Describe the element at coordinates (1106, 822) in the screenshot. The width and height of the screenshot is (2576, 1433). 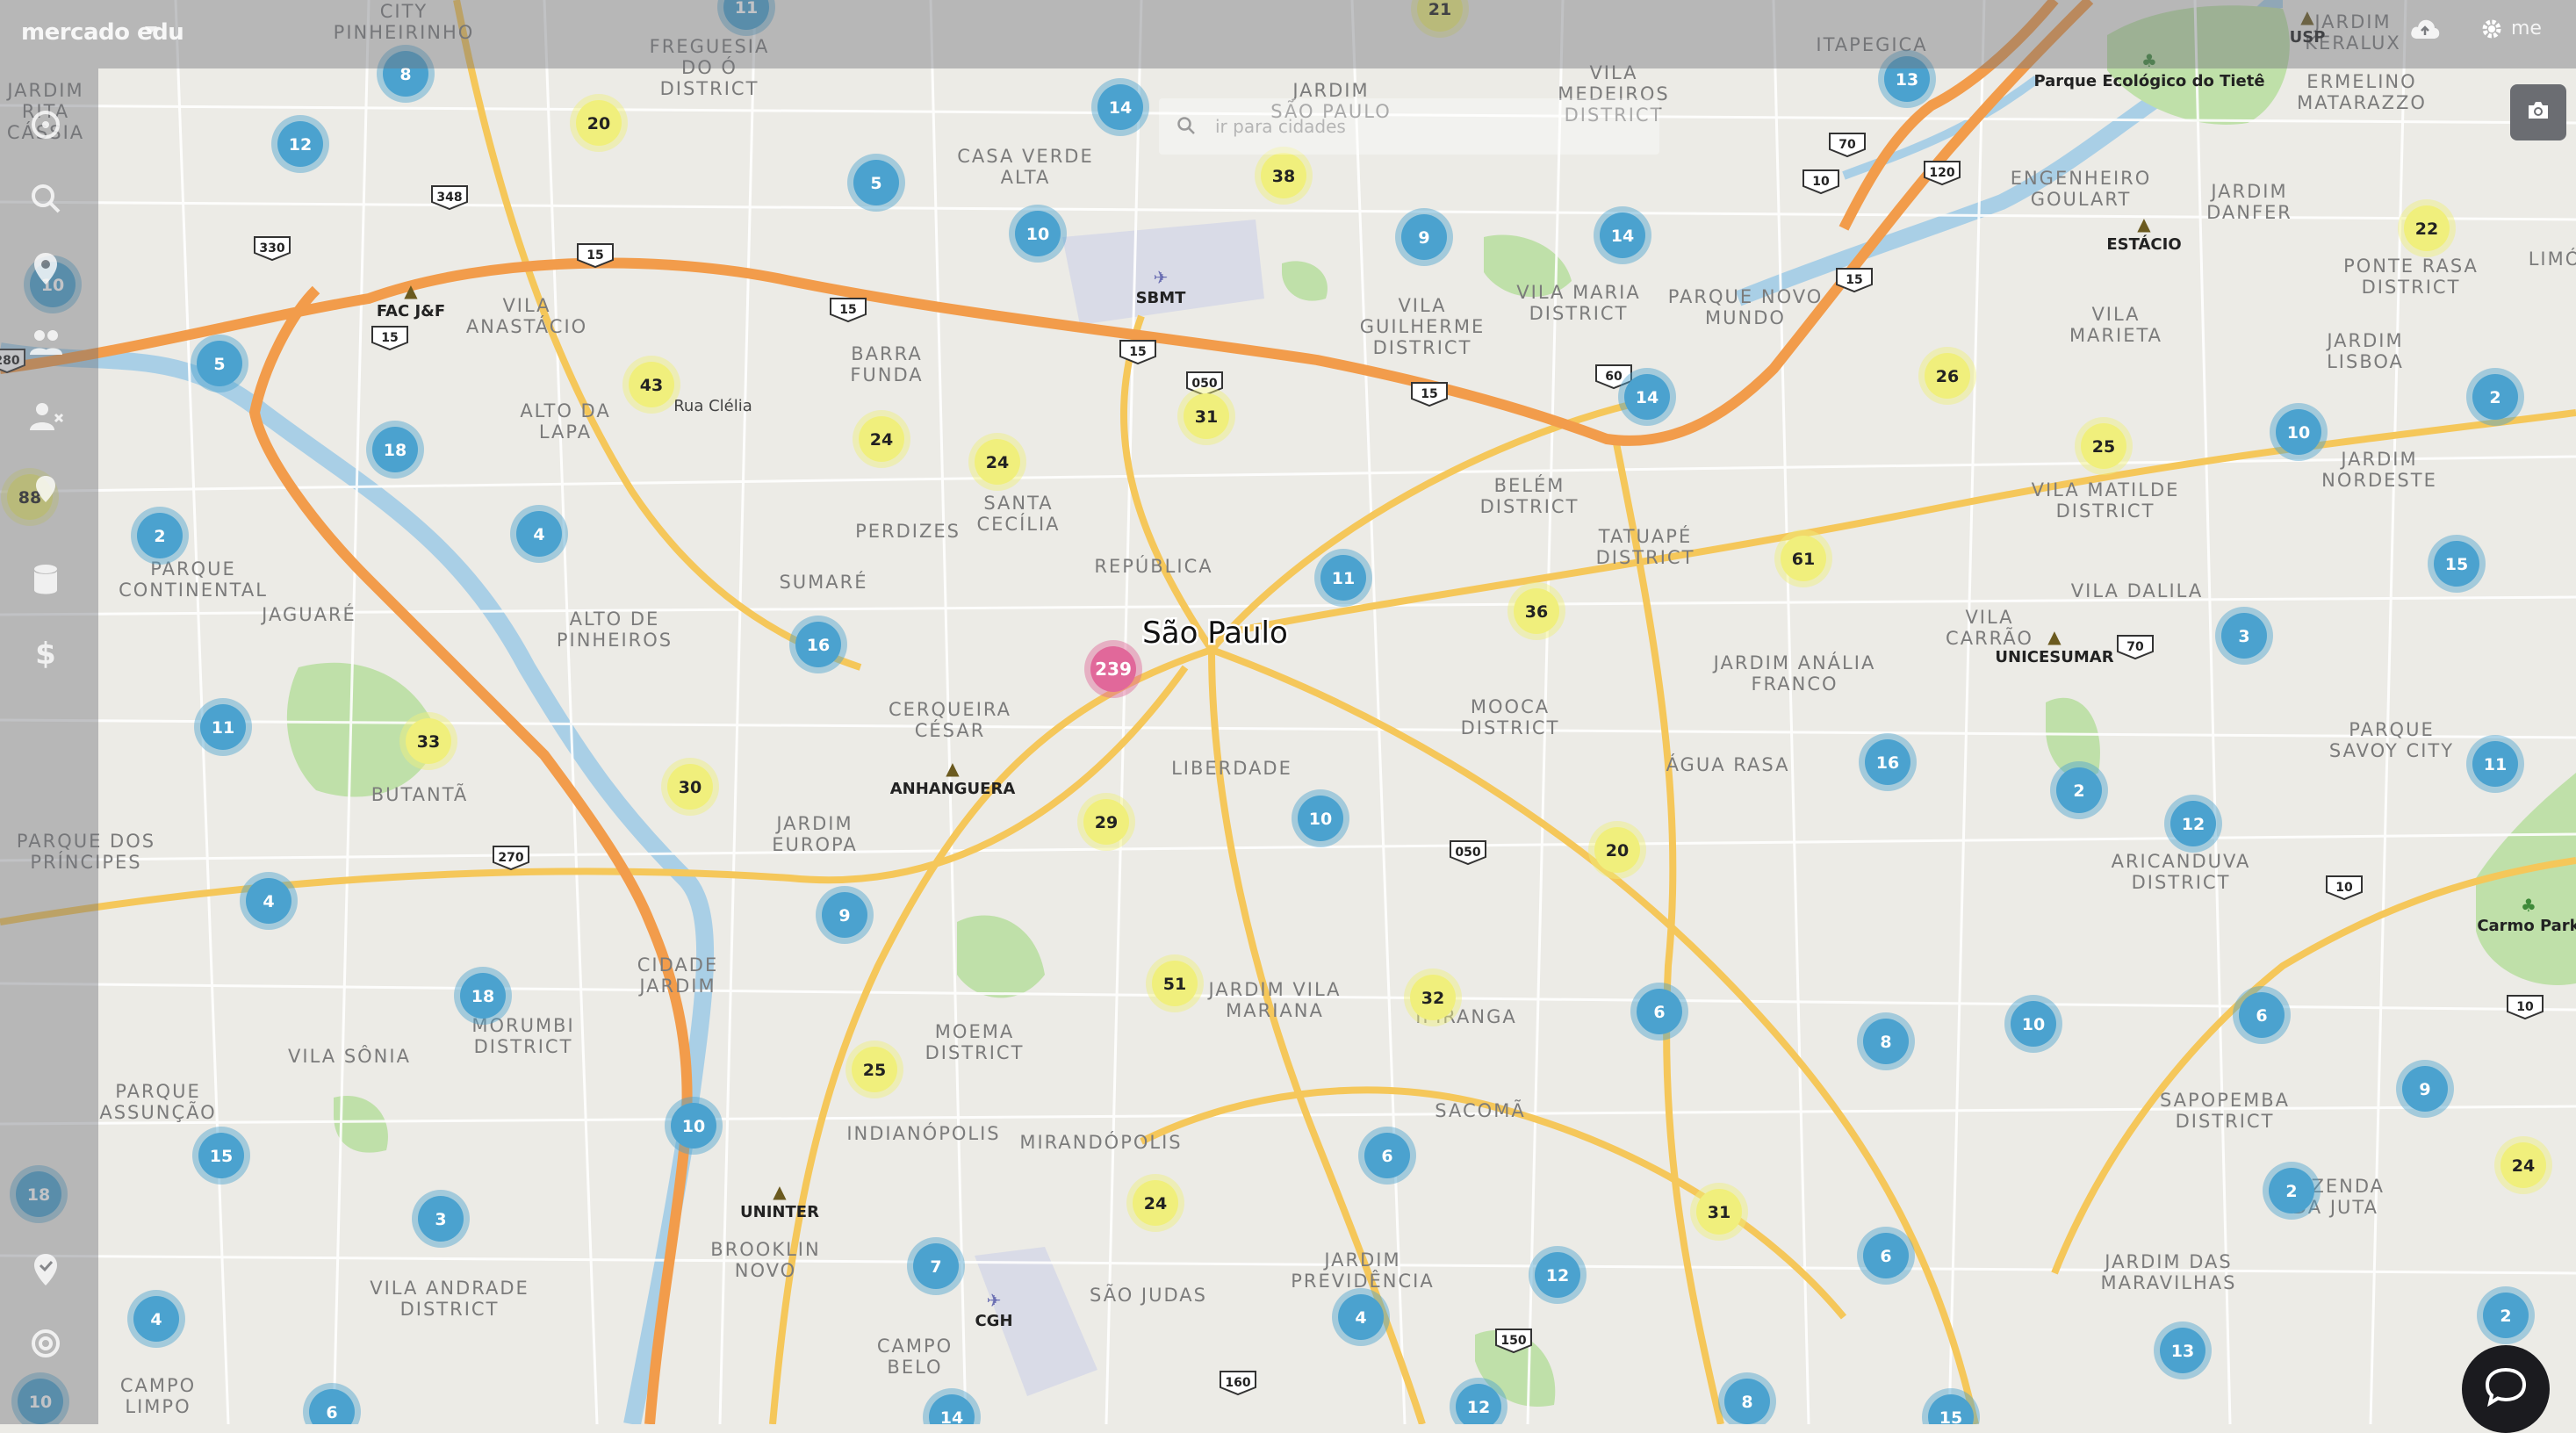
I see `cluster-marker: 29` at that location.